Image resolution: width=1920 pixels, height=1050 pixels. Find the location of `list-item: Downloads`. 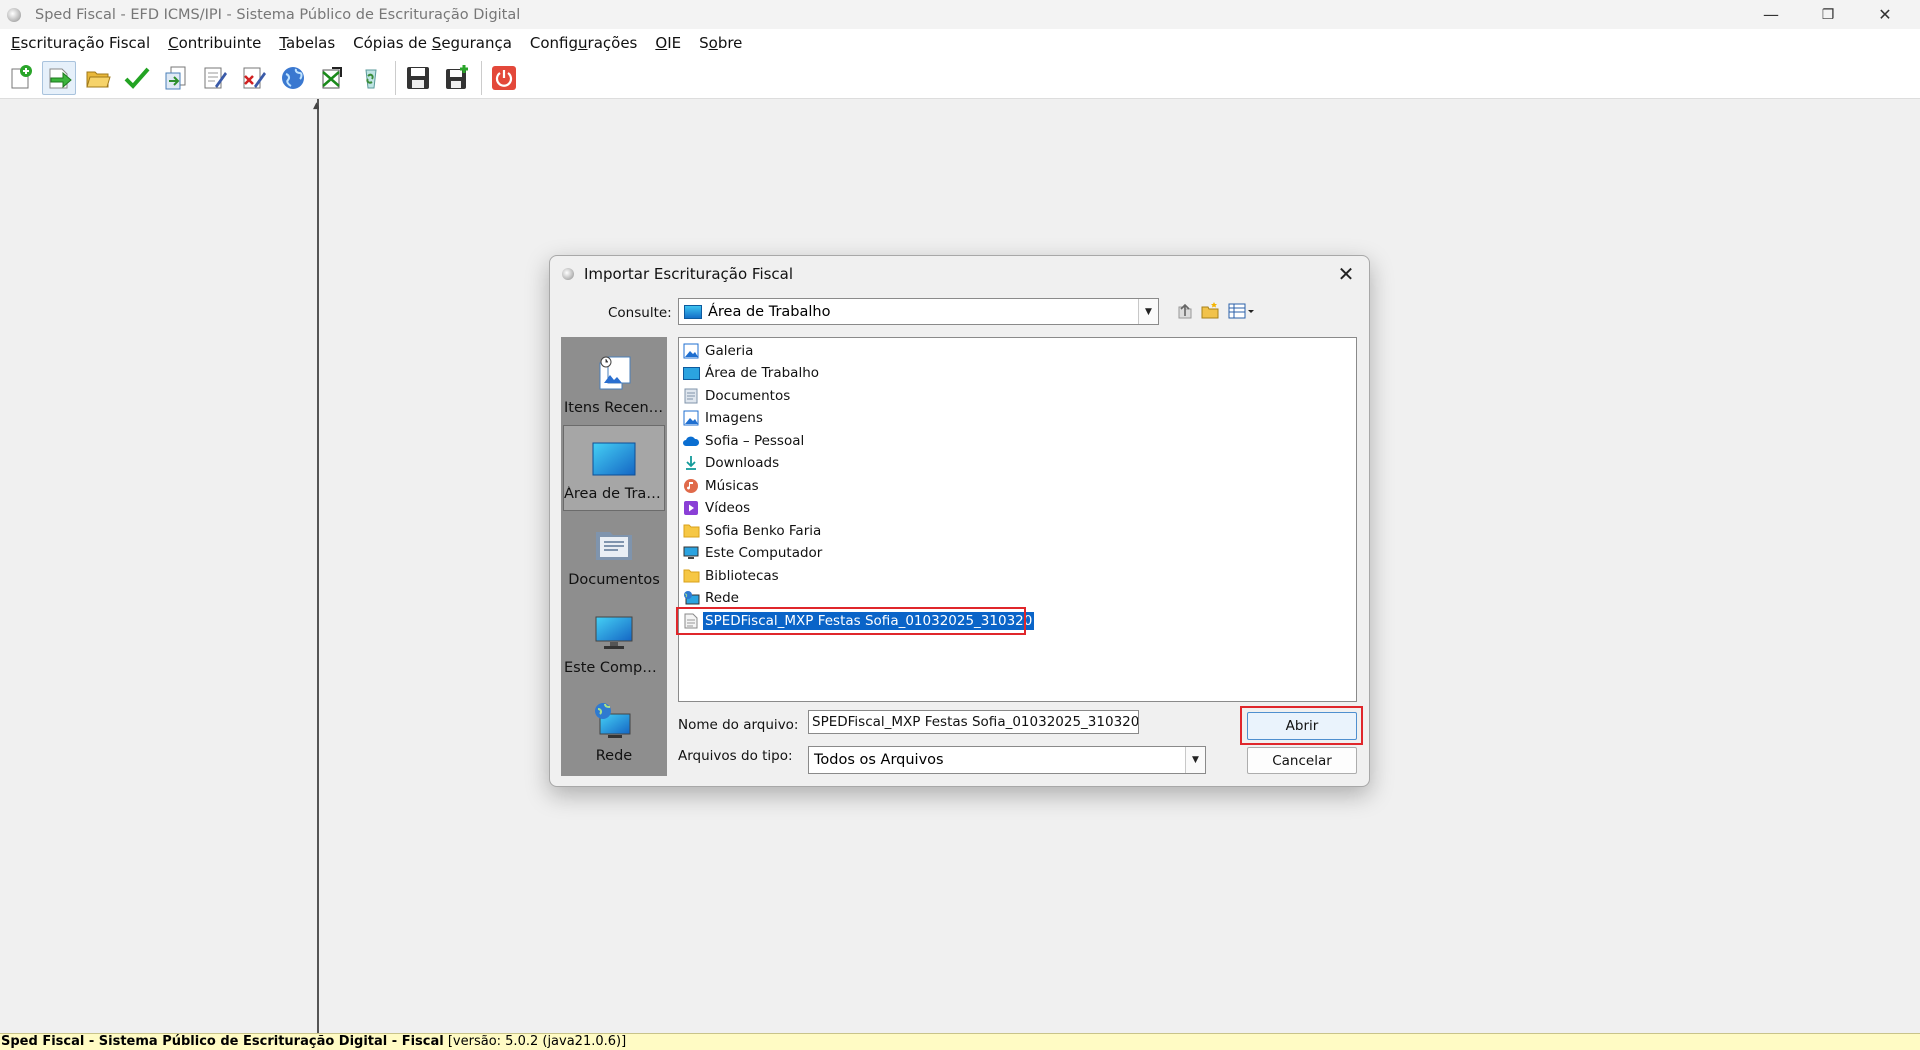

list-item: Downloads is located at coordinates (730, 463).